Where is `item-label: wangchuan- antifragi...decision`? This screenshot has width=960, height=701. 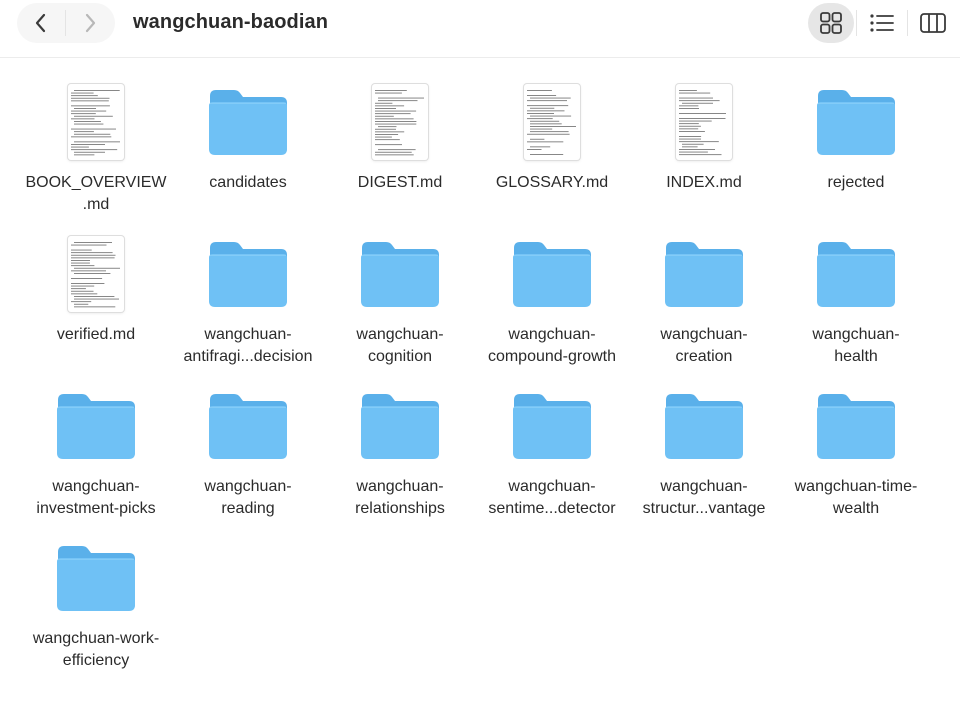
item-label: wangchuan- antifragi...decision is located at coordinates (248, 345).